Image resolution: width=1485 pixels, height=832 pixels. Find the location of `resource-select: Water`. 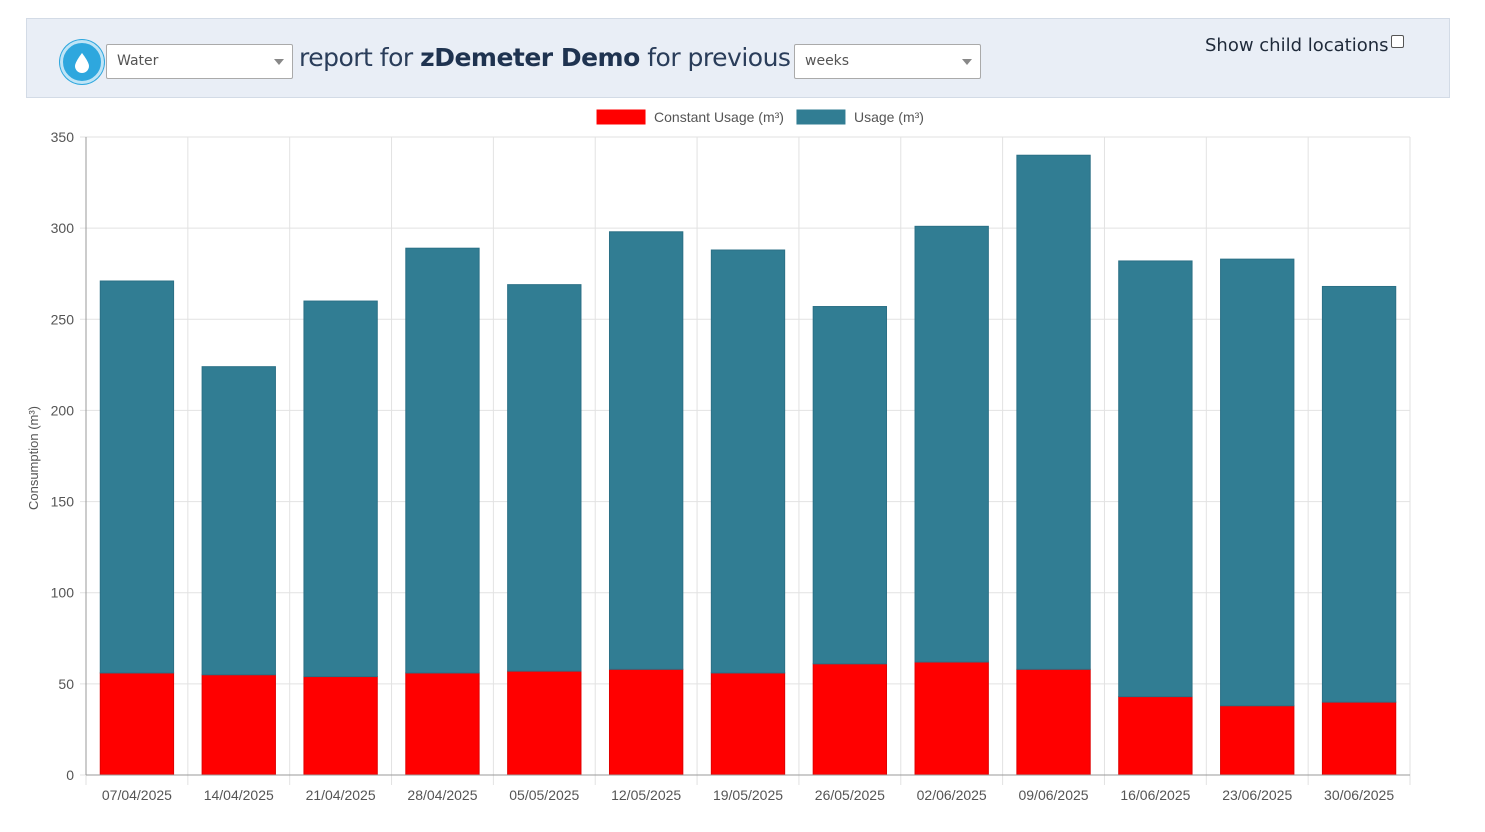

resource-select: Water is located at coordinates (199, 61).